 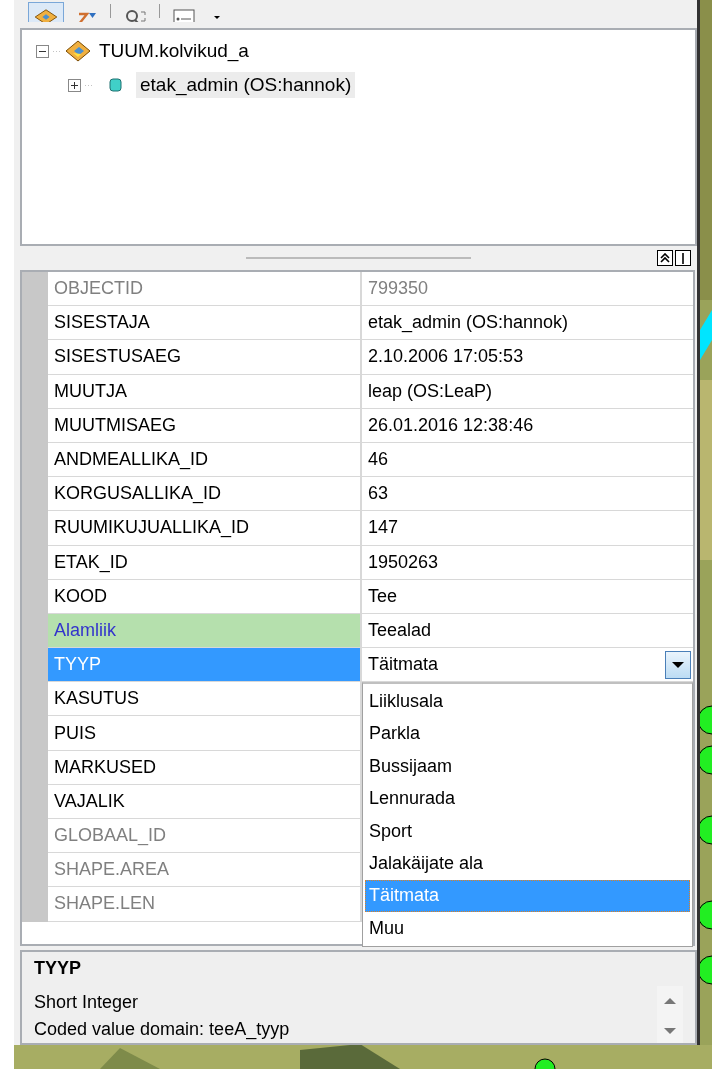 I want to click on expand-icon, so click(x=74, y=85).